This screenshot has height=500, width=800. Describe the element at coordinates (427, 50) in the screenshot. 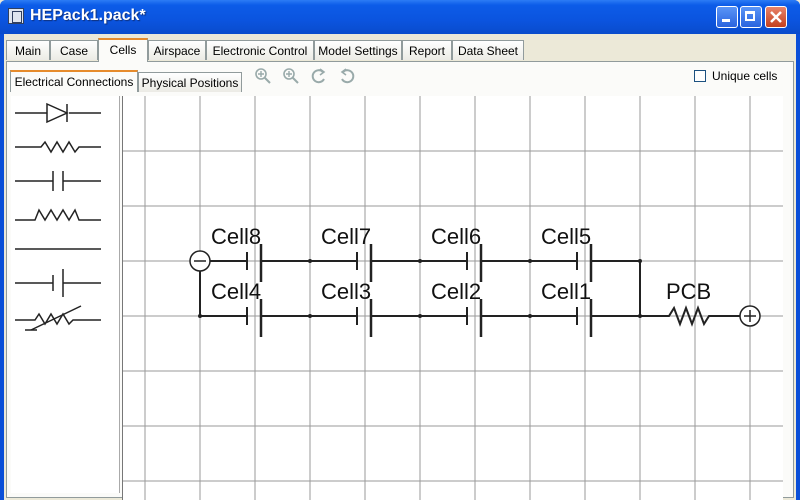

I see `tab-report: Report` at that location.